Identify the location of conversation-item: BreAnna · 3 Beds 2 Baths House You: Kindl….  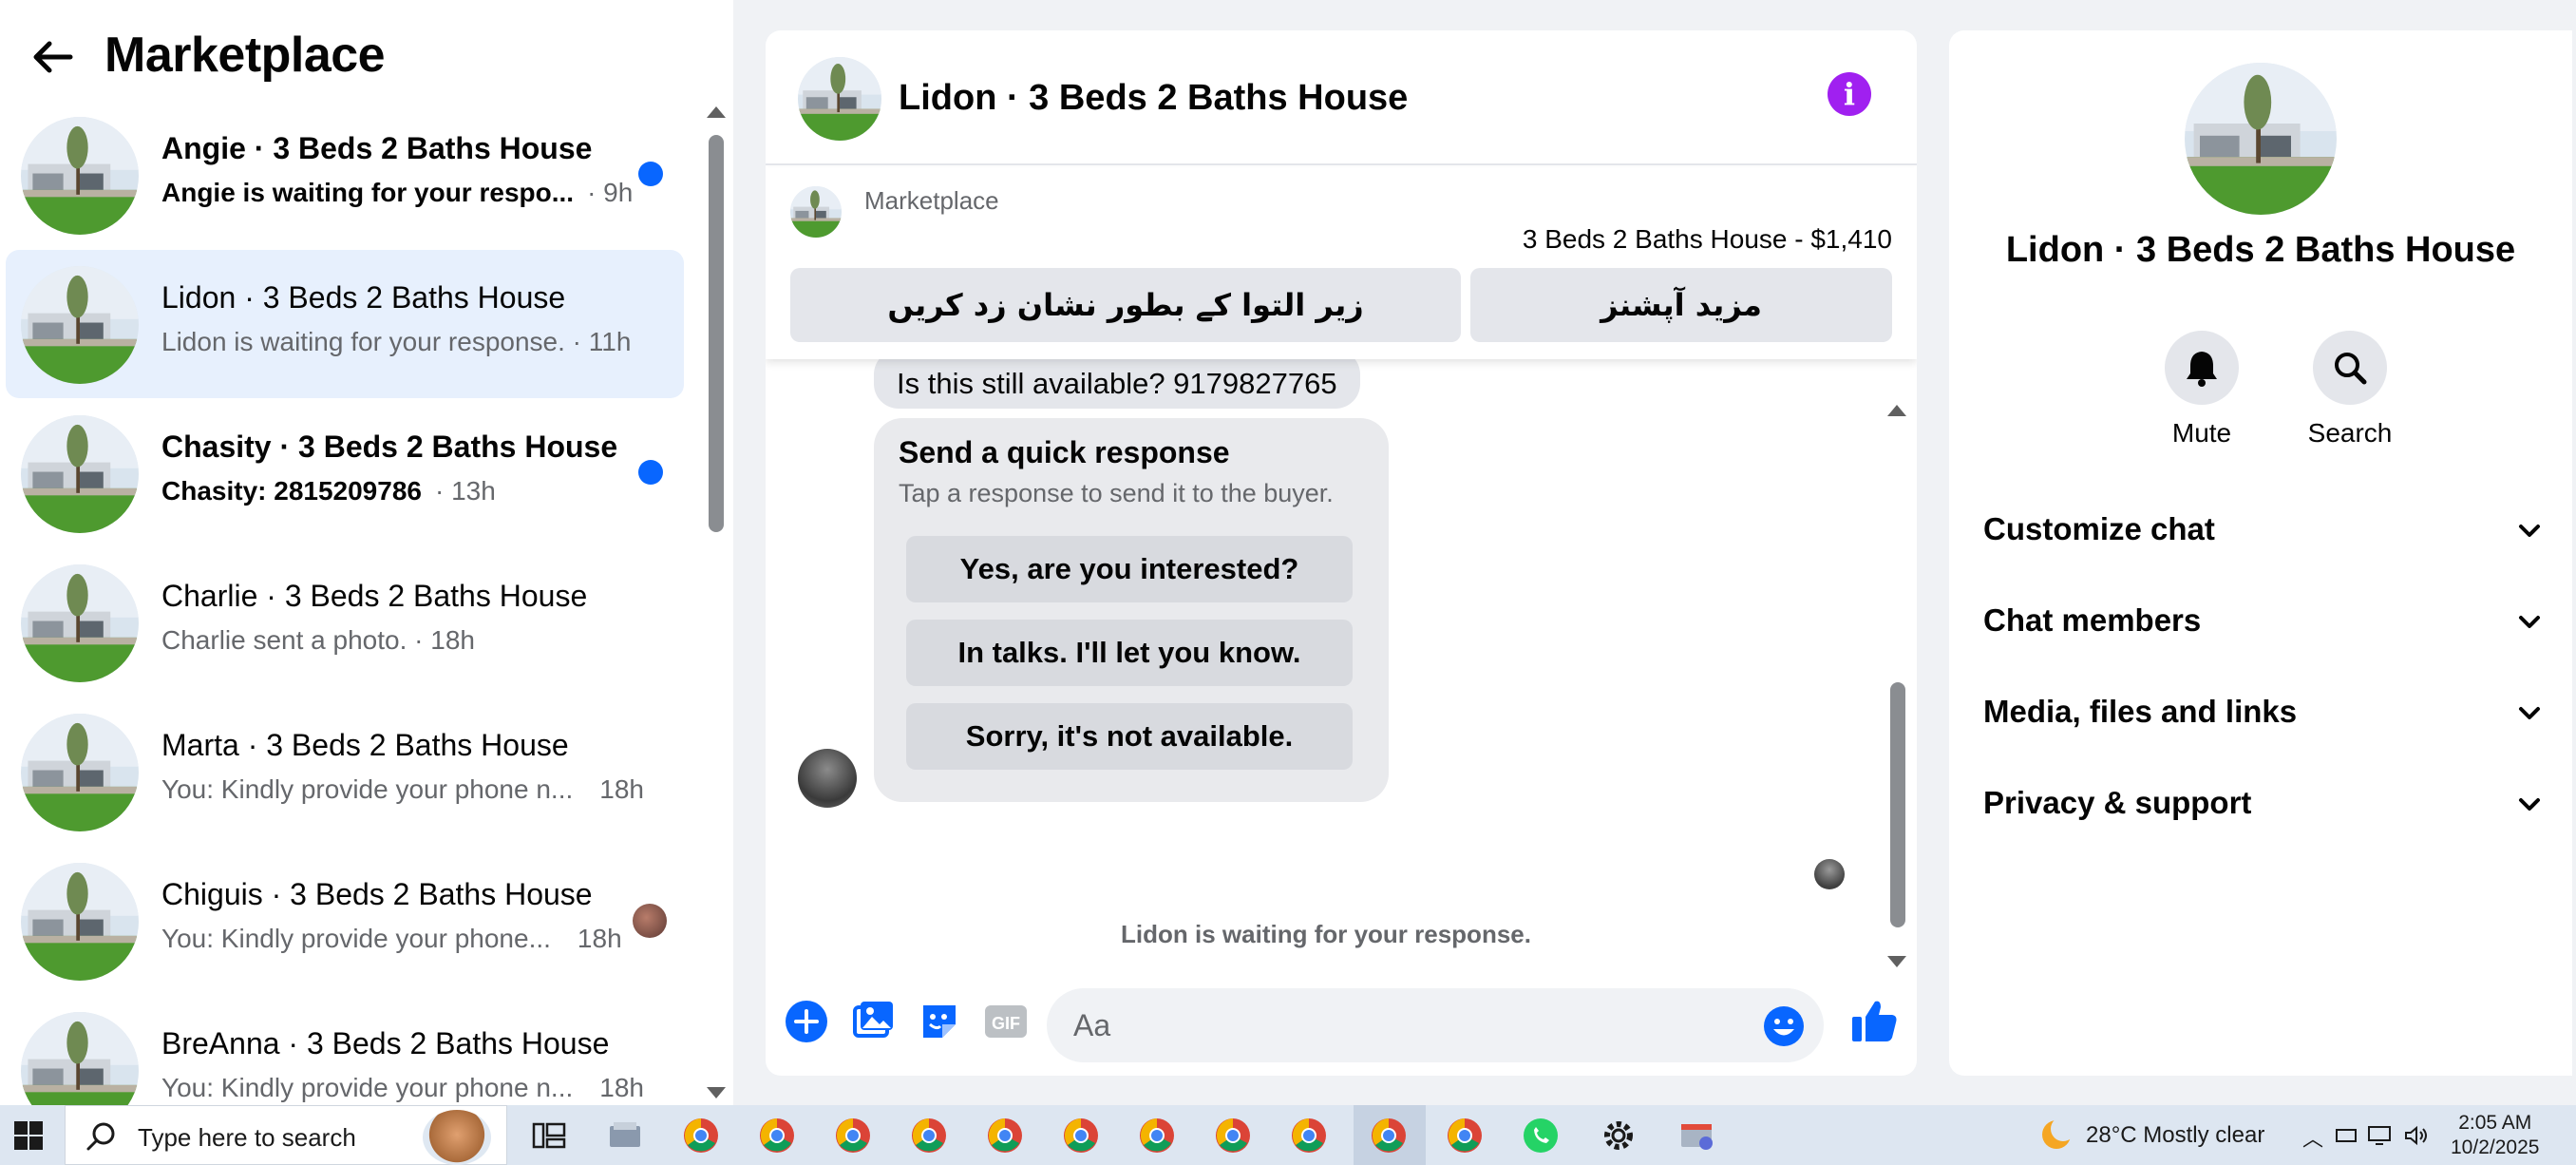
(345, 1050).